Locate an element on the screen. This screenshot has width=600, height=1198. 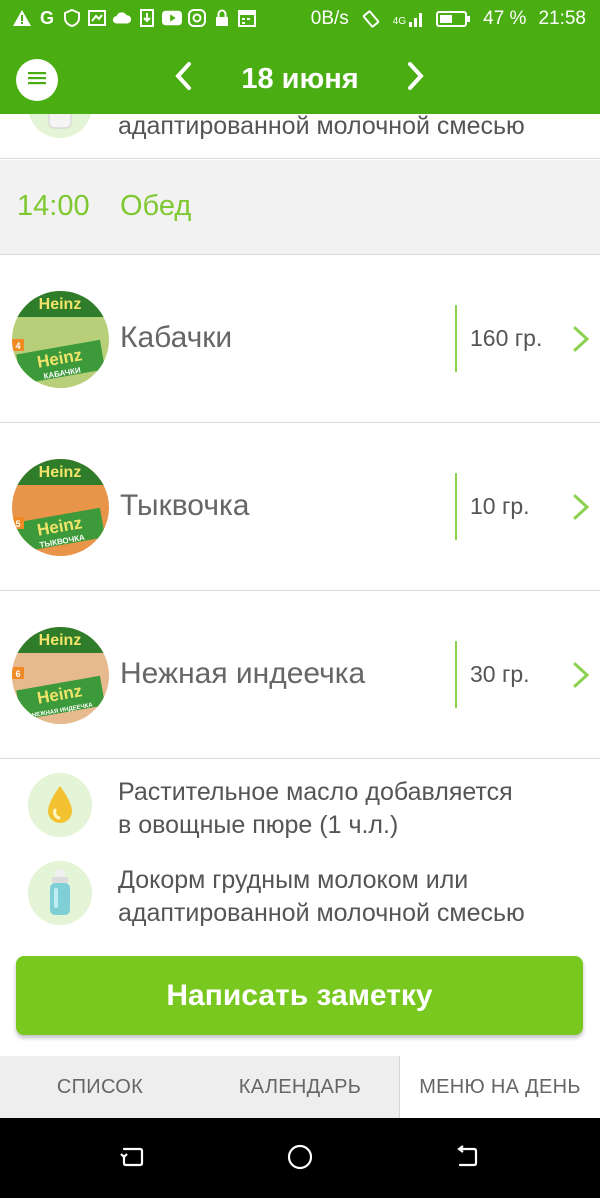
home-circle-icon is located at coordinates (300, 1159).